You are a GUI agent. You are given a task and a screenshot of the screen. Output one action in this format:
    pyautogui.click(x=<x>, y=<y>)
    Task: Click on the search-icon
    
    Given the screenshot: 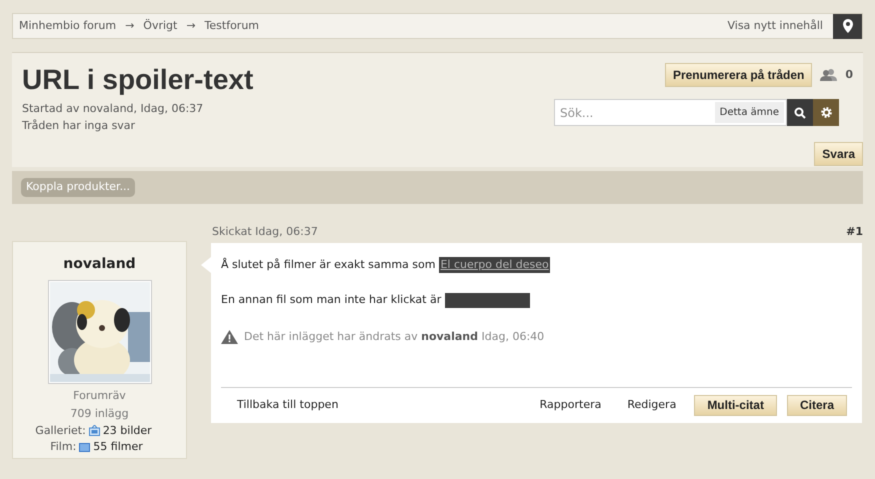 What is the action you would take?
    pyautogui.click(x=800, y=112)
    